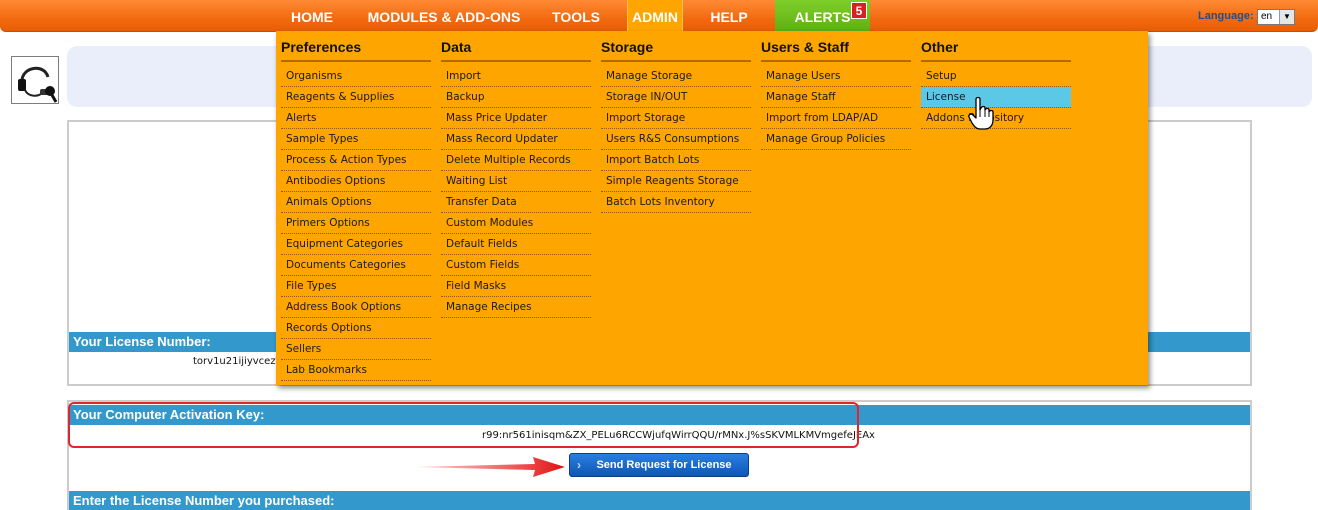 Image resolution: width=1318 pixels, height=510 pixels. What do you see at coordinates (356, 307) in the screenshot?
I see `menu-item-address-book-options: Address Book Options` at bounding box center [356, 307].